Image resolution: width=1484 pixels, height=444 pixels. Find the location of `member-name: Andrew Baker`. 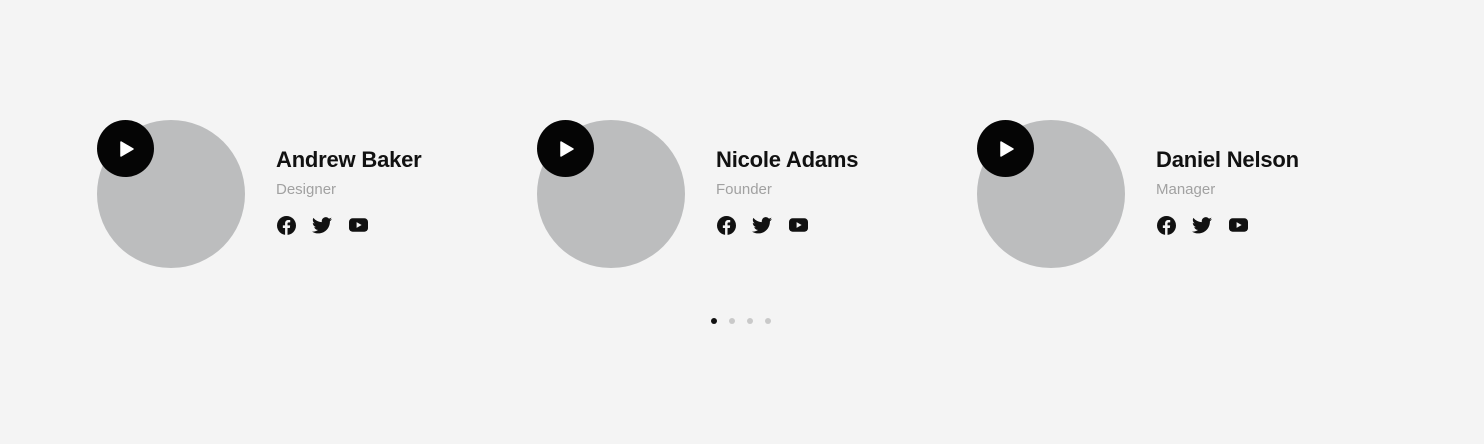

member-name: Andrew Baker is located at coordinates (349, 159).